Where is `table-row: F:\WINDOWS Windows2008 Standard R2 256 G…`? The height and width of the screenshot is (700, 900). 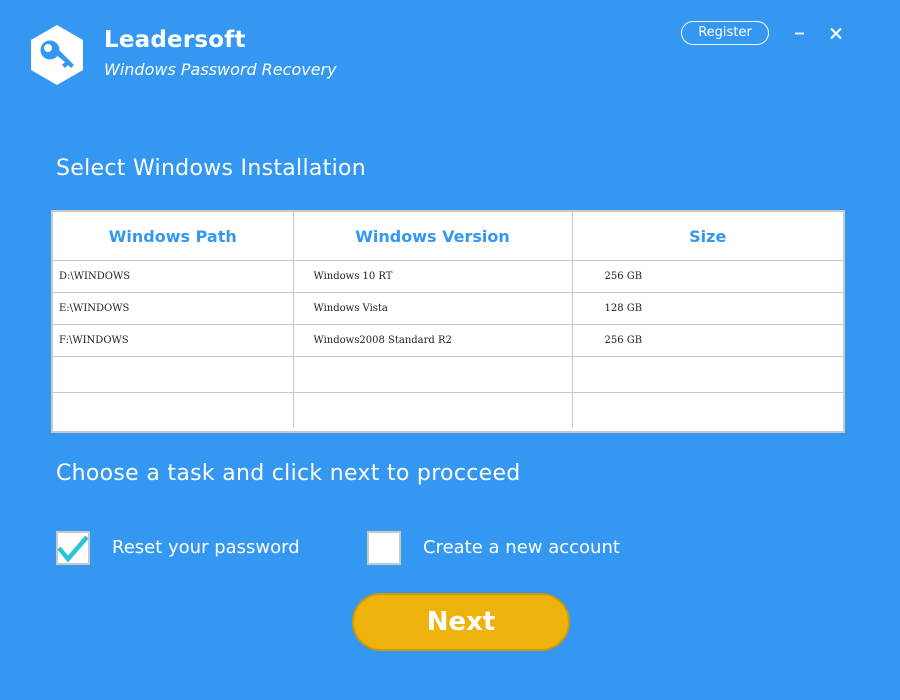 table-row: F:\WINDOWS Windows2008 Standard R2 256 G… is located at coordinates (448, 340).